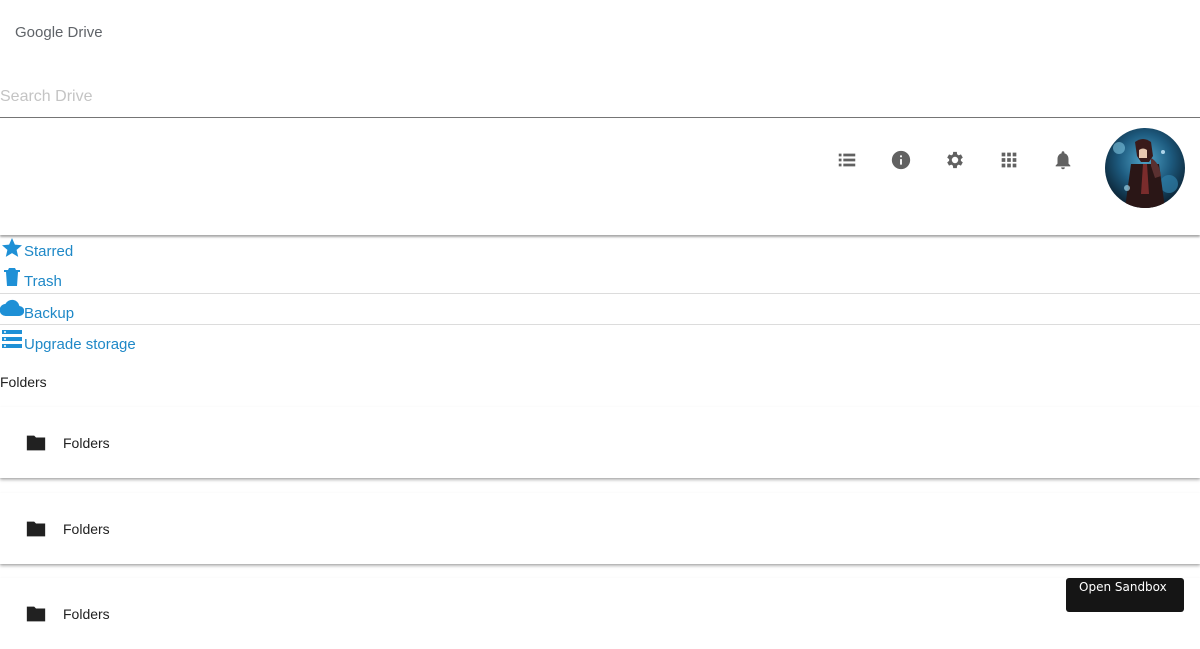 The width and height of the screenshot is (1200, 649). I want to click on search-input, so click(300, 97).